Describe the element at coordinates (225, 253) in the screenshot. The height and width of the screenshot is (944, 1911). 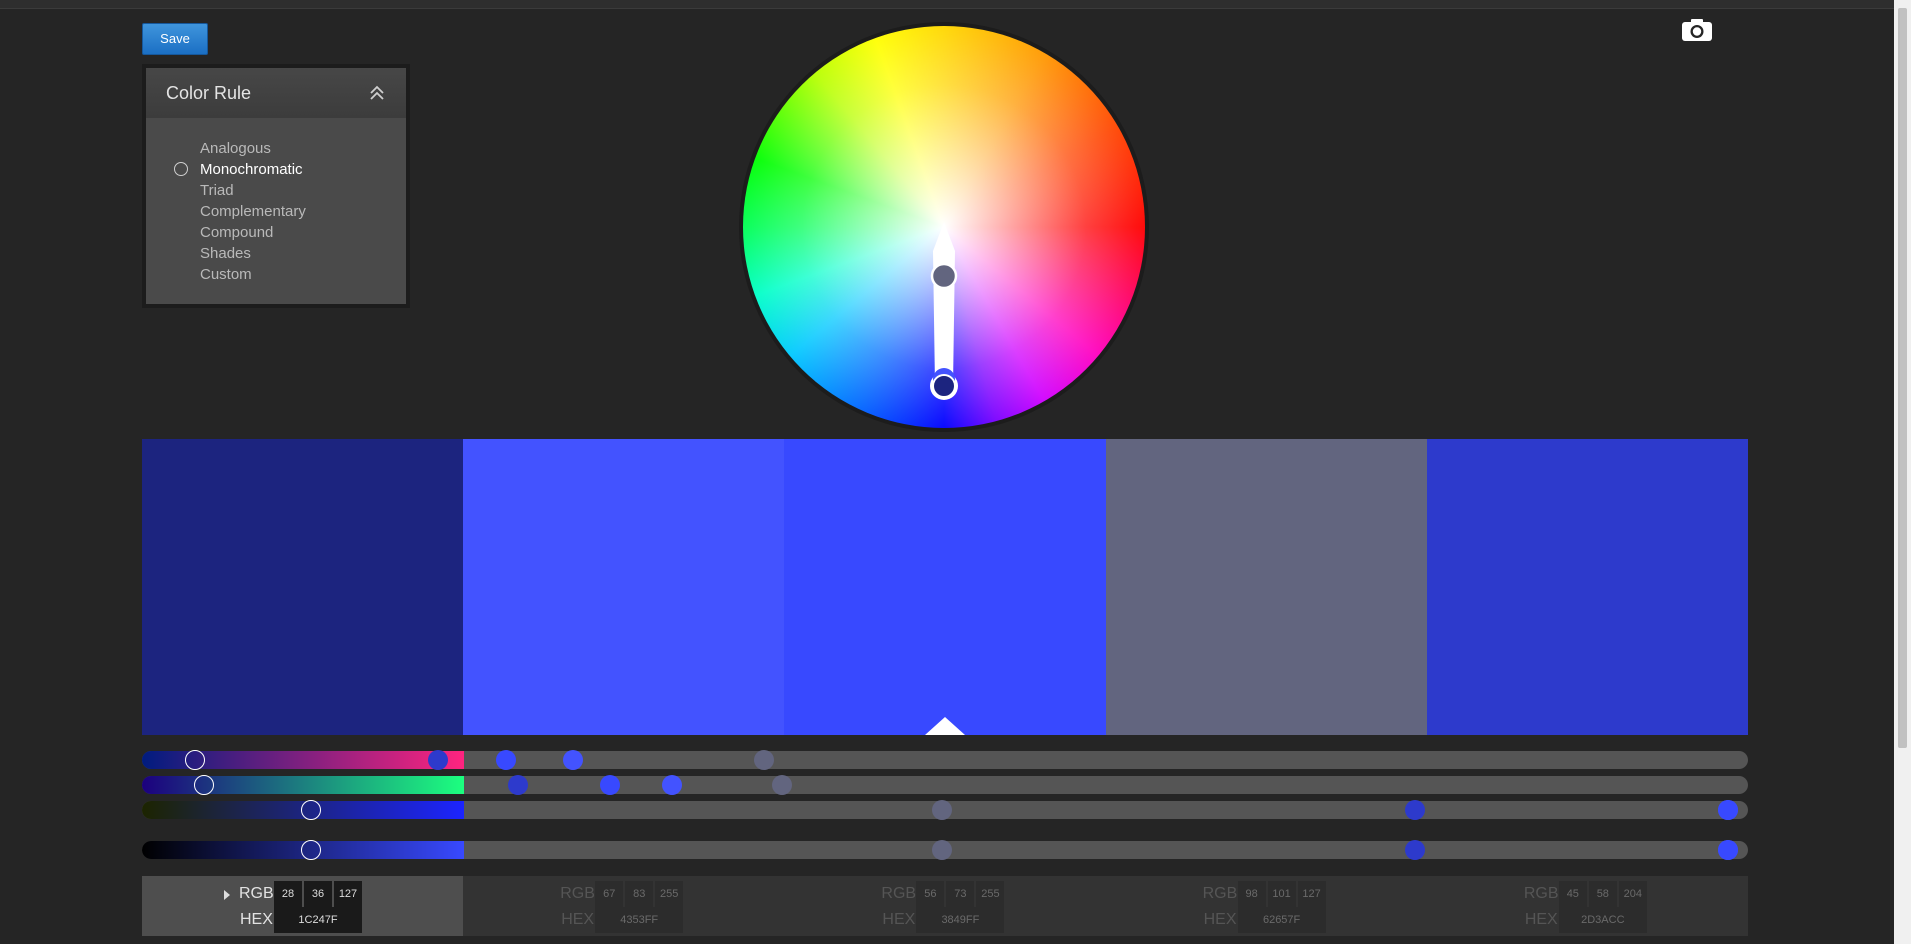
I see `rule-shades: Shades` at that location.